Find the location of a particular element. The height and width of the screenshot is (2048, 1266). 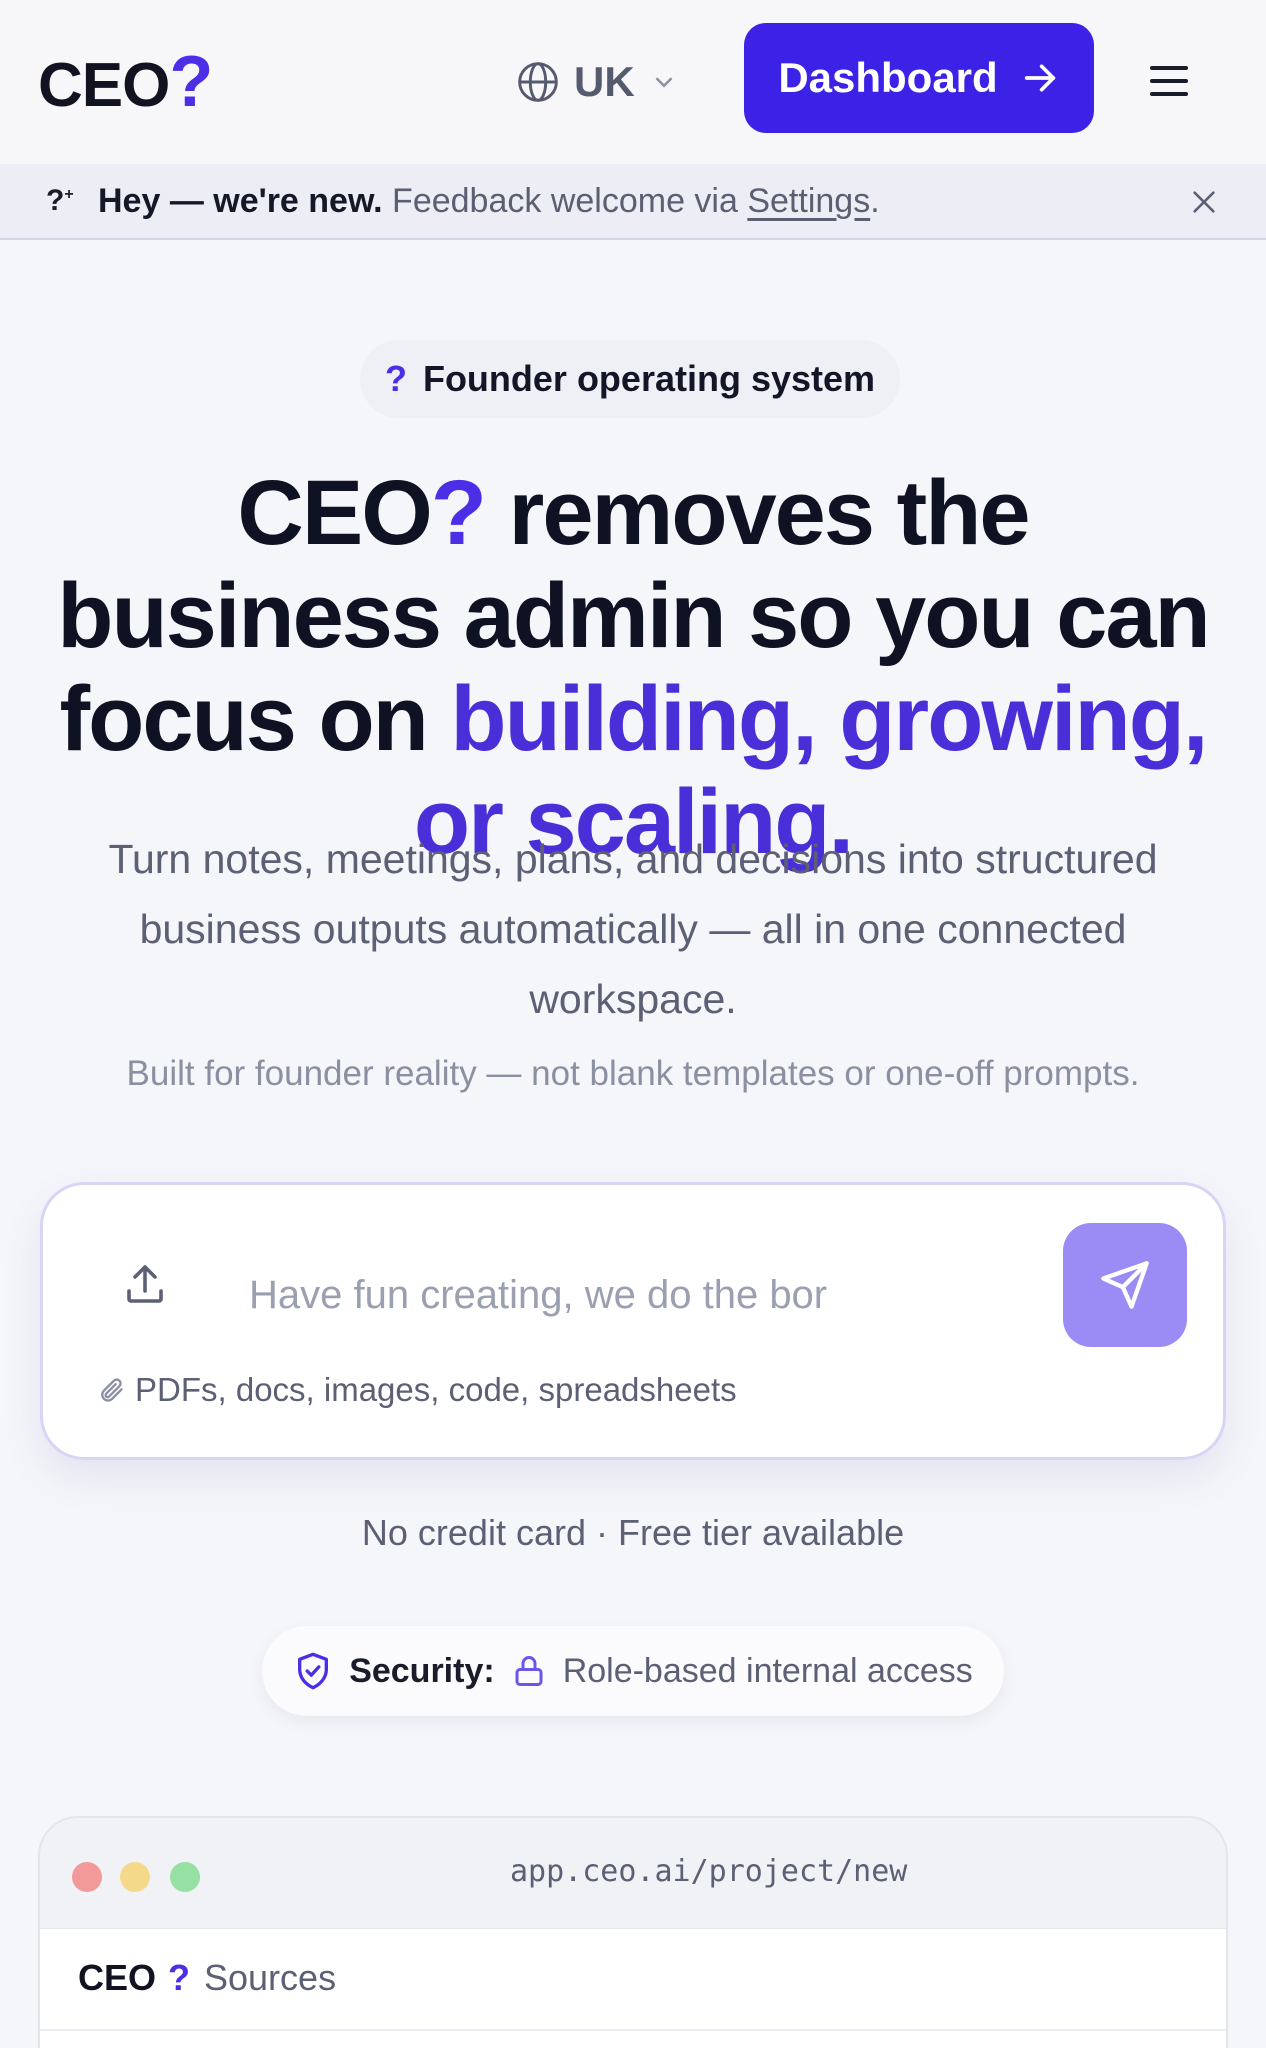

language-label: UK is located at coordinates (604, 81).